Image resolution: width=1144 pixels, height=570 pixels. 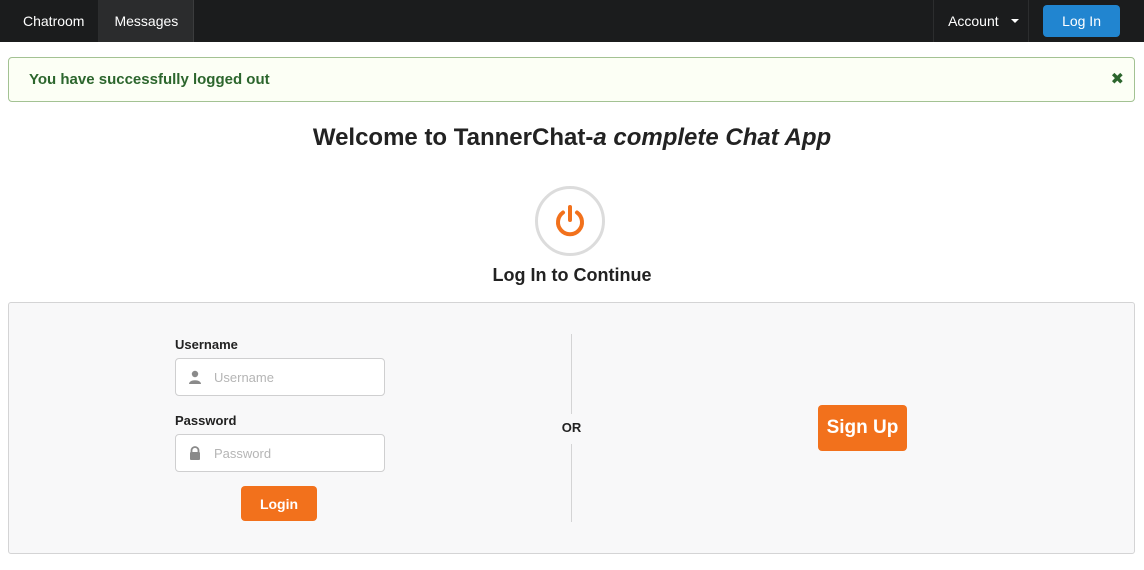 I want to click on user-icon, so click(x=195, y=377).